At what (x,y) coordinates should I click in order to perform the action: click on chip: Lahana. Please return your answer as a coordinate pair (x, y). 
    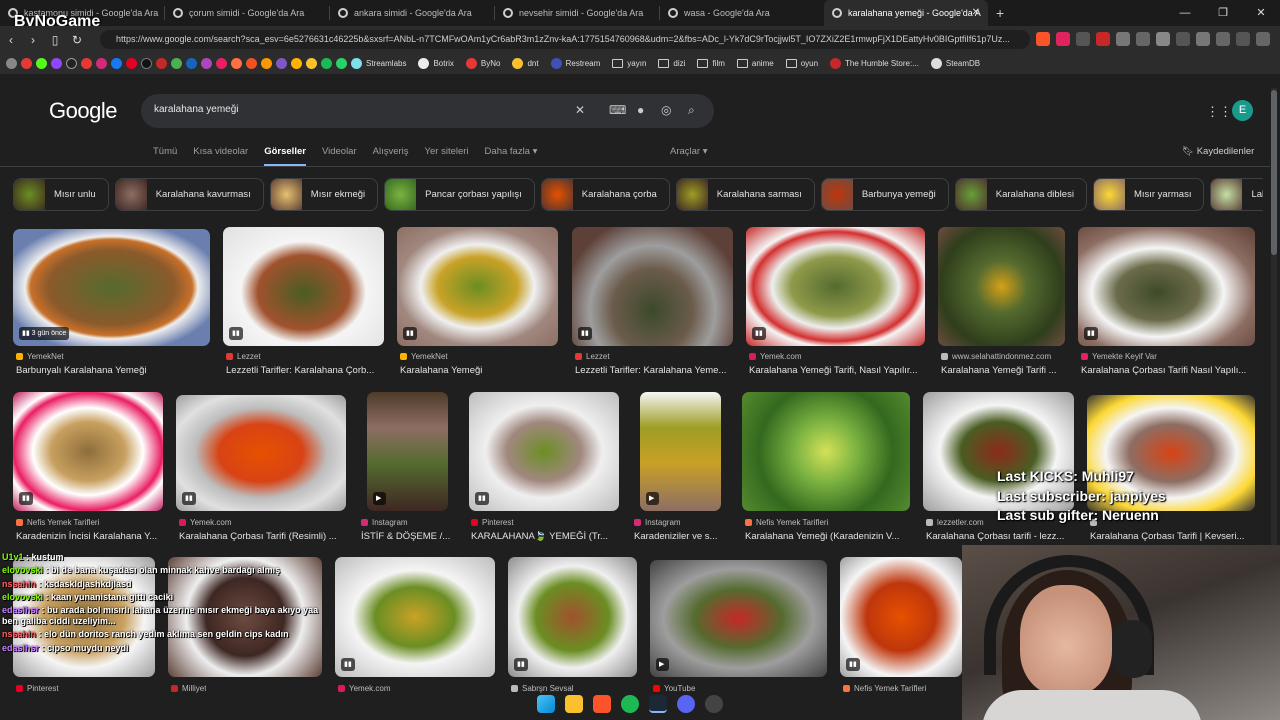
    Looking at the image, I should click on (1236, 194).